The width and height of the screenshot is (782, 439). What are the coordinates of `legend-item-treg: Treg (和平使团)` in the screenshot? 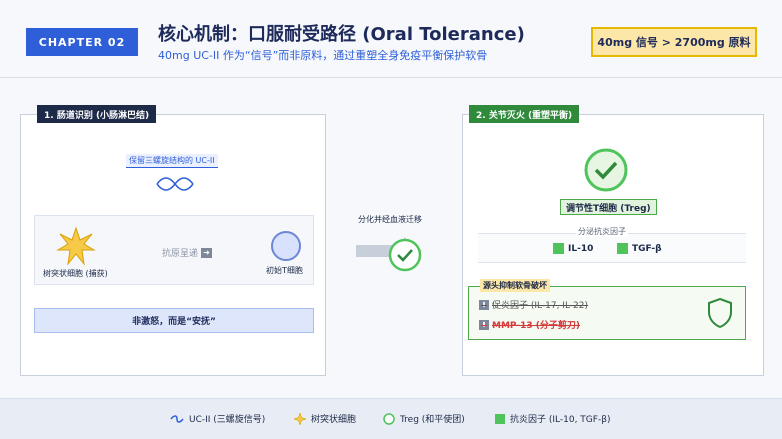 It's located at (424, 418).